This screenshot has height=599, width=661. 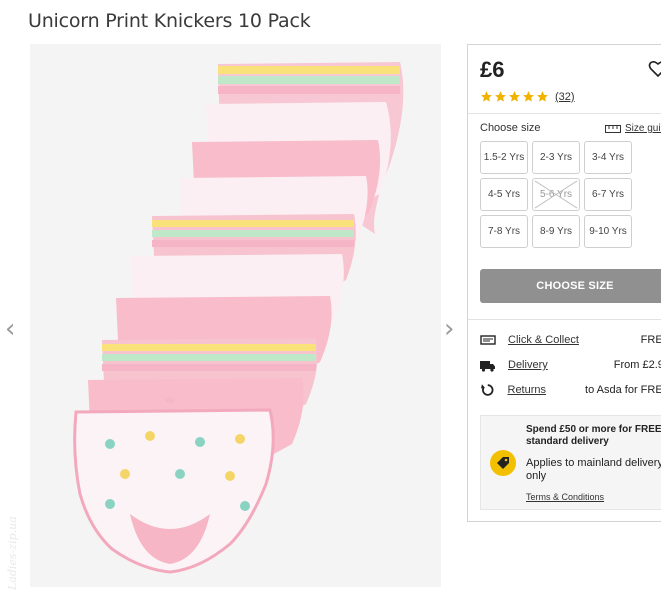 What do you see at coordinates (633, 128) in the screenshot?
I see `size-guide-link: Size guide` at bounding box center [633, 128].